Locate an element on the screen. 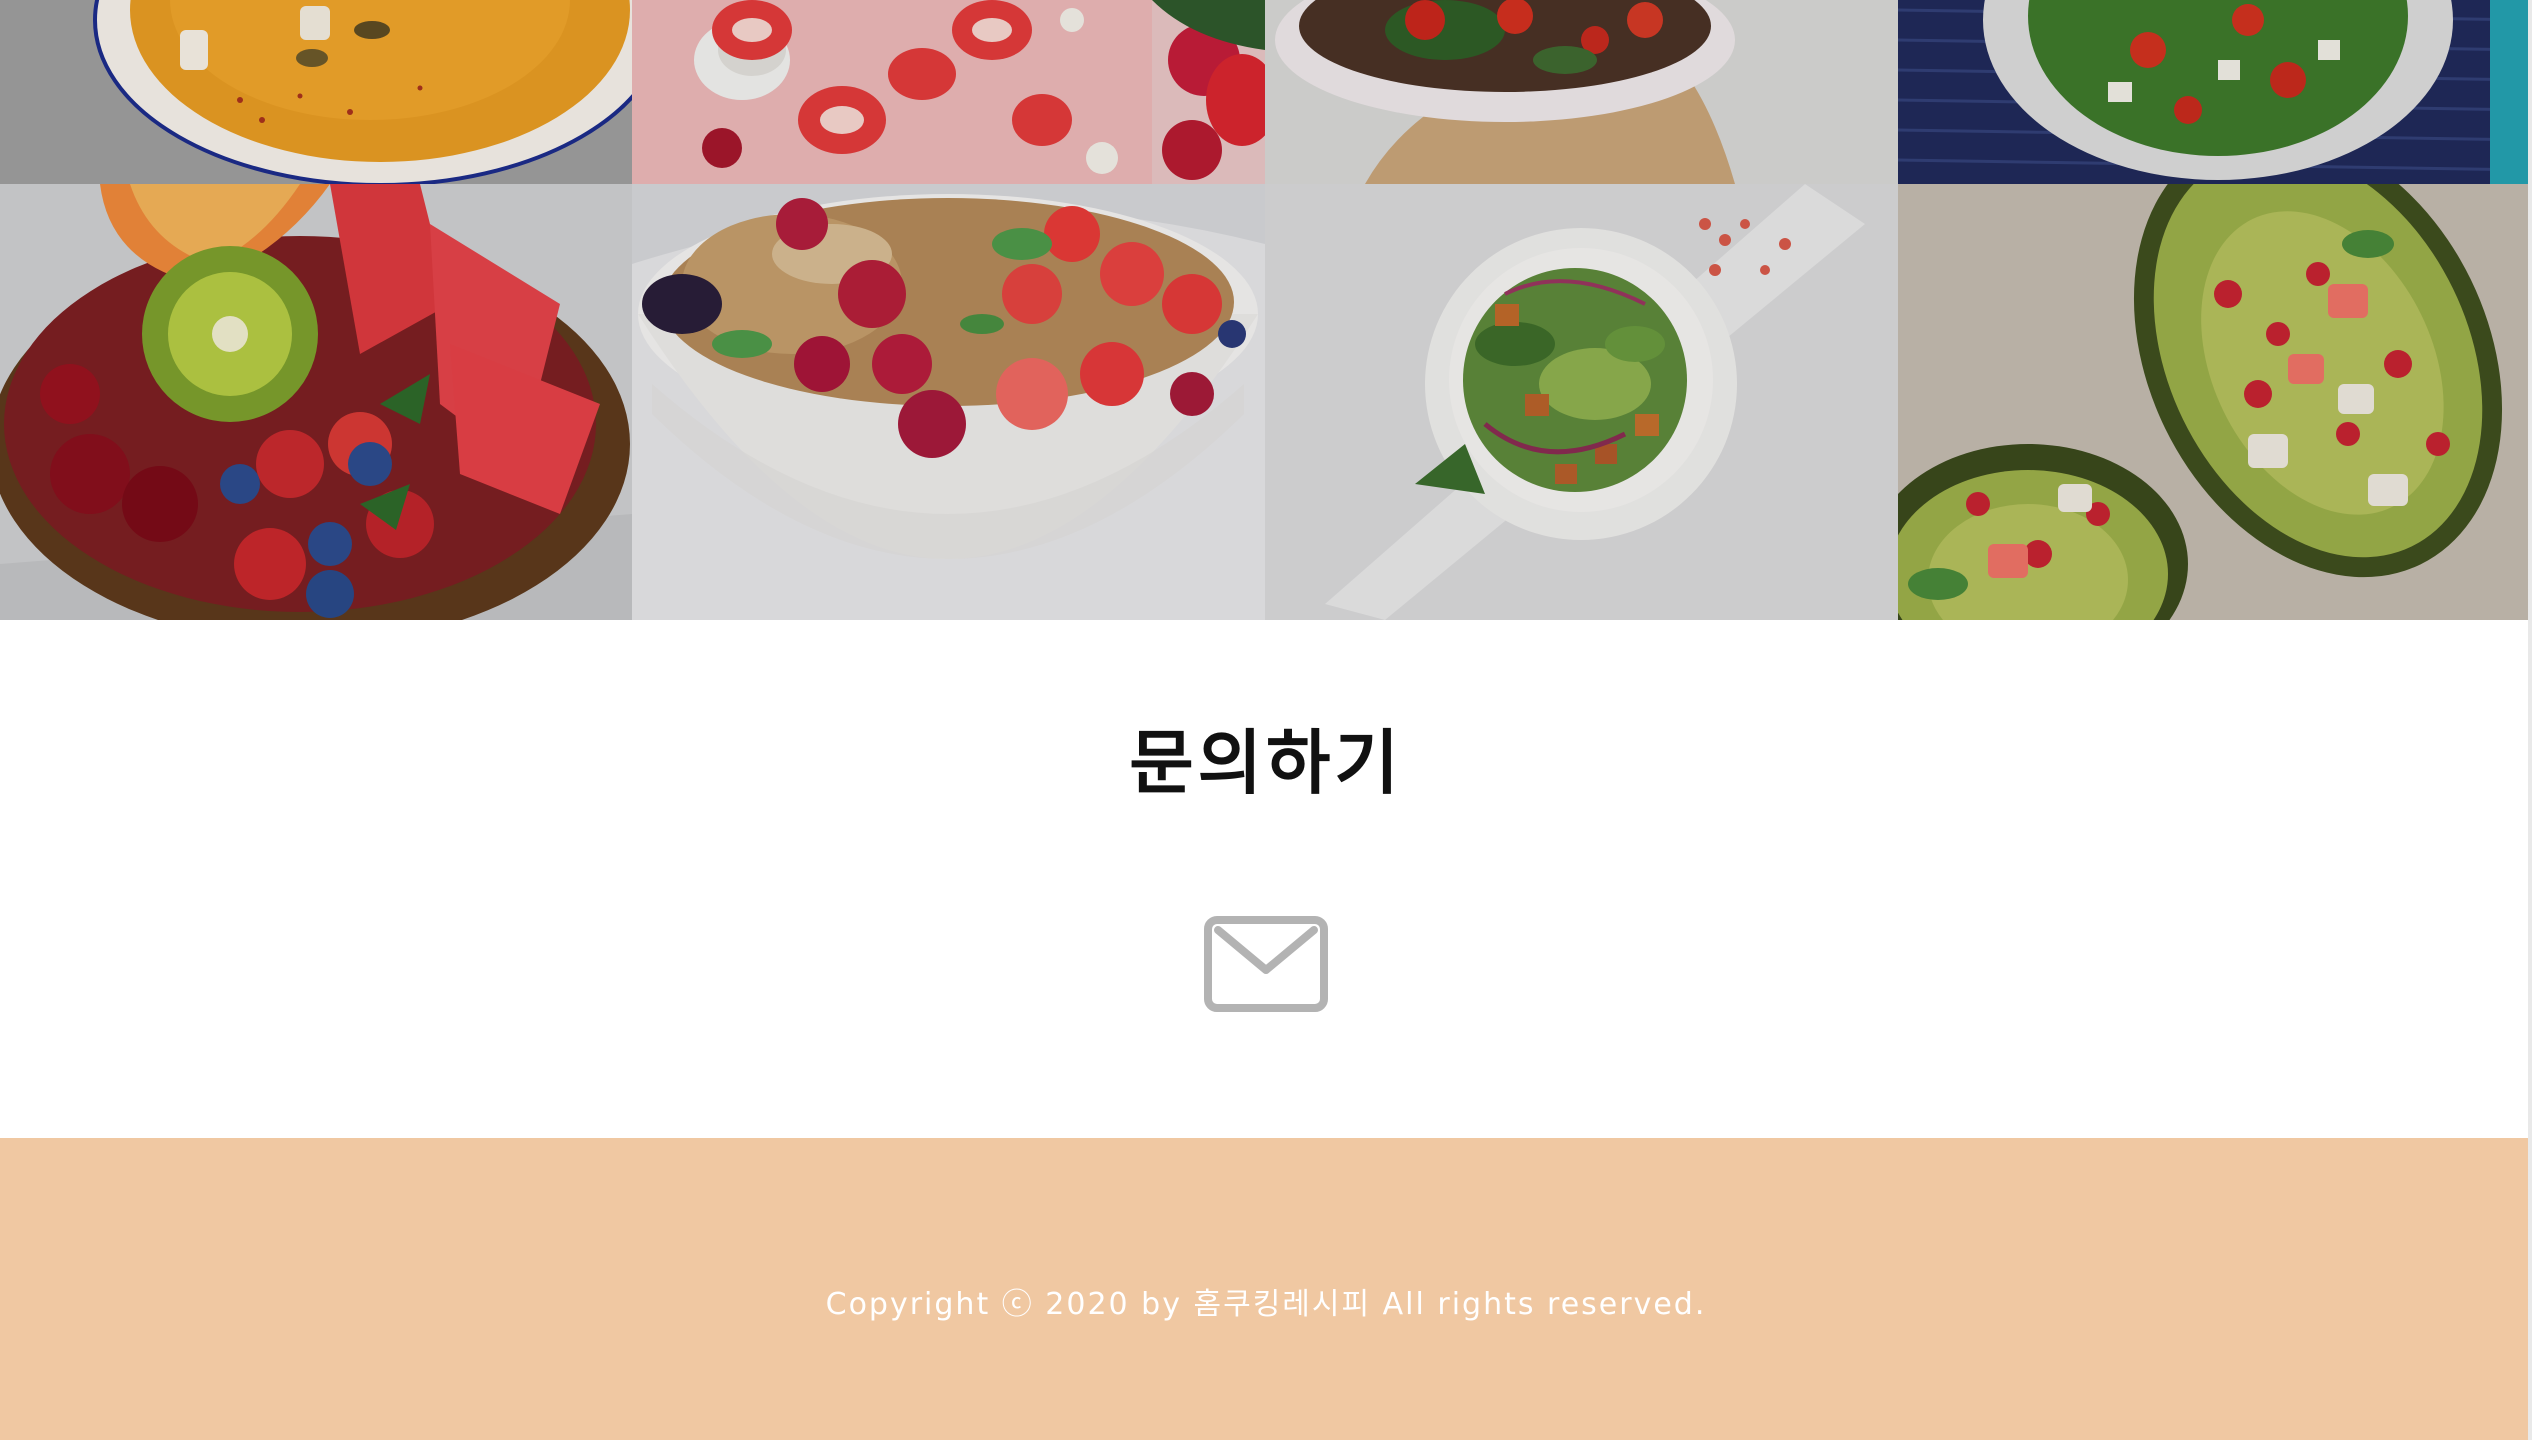 Image resolution: width=2532 pixels, height=1440 pixels. toast-plate-image is located at coordinates (1581, 92).